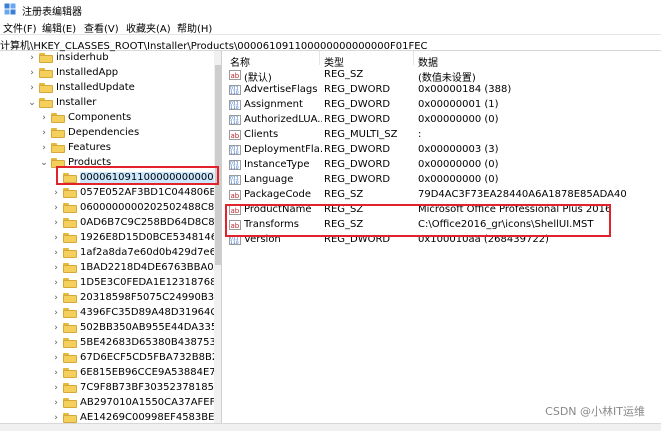  I want to click on tree-node: › 0600000000202502488C8B9, so click(110, 208).